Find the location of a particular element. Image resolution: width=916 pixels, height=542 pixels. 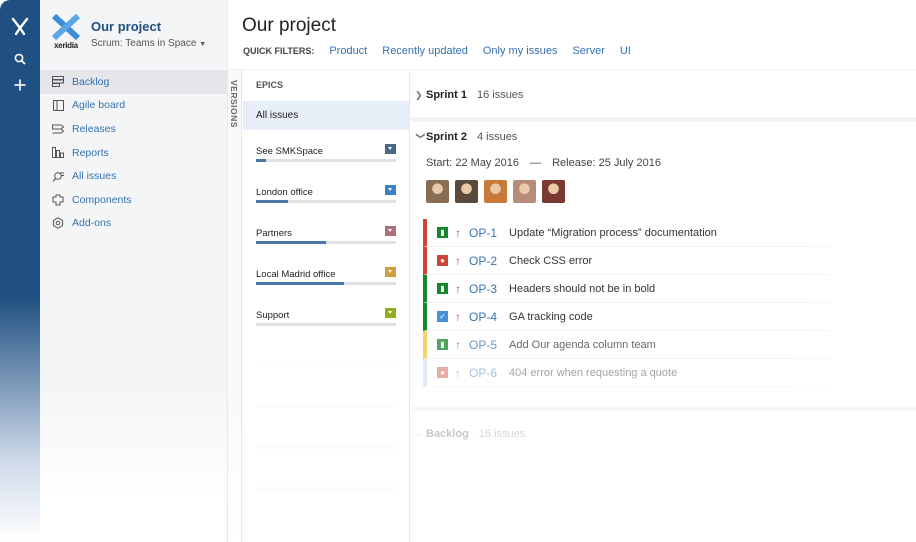

sprint-2-header: ❯ Sprint 2 4 issues is located at coordinates (466, 137).